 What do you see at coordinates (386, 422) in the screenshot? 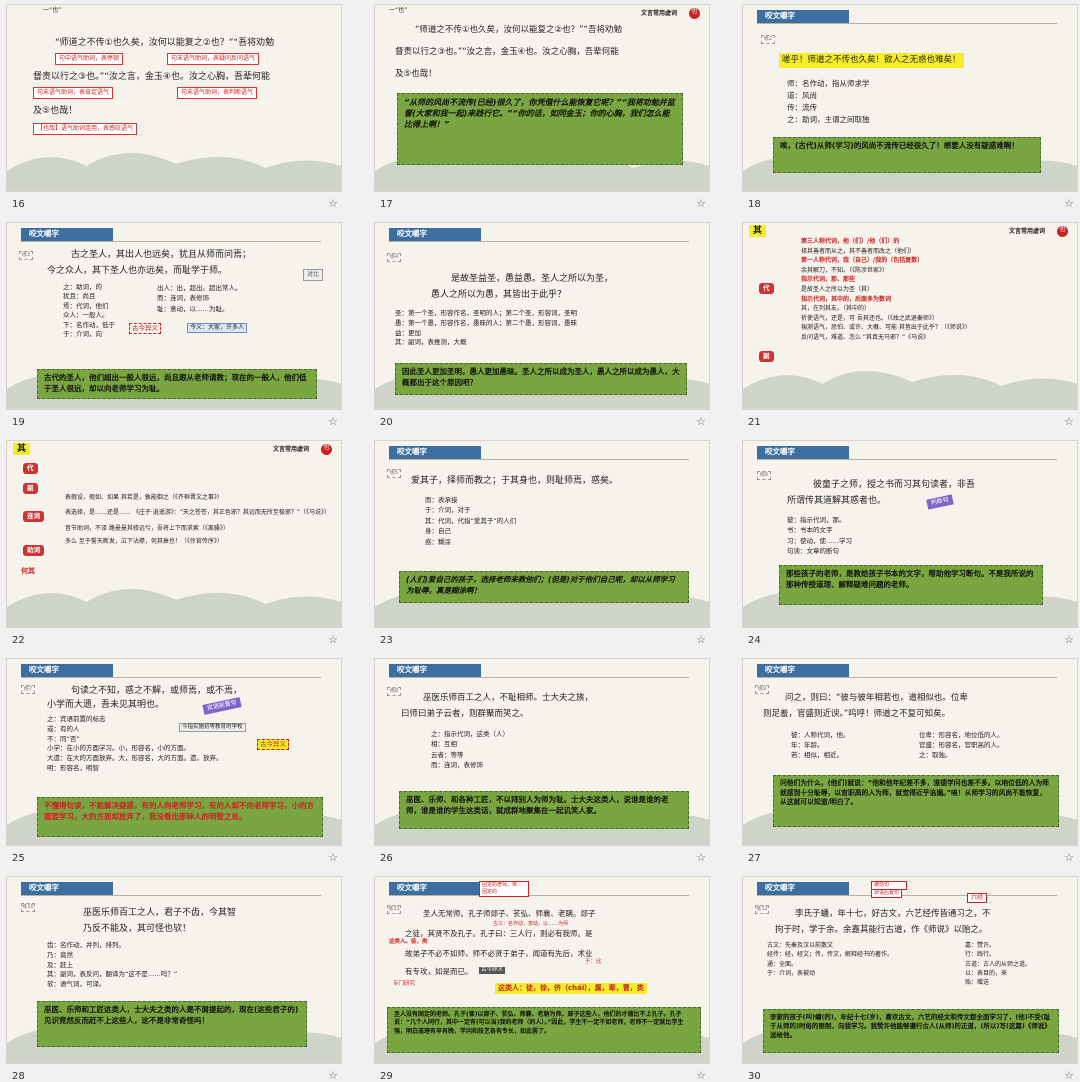
I see `slide-number: 20` at bounding box center [386, 422].